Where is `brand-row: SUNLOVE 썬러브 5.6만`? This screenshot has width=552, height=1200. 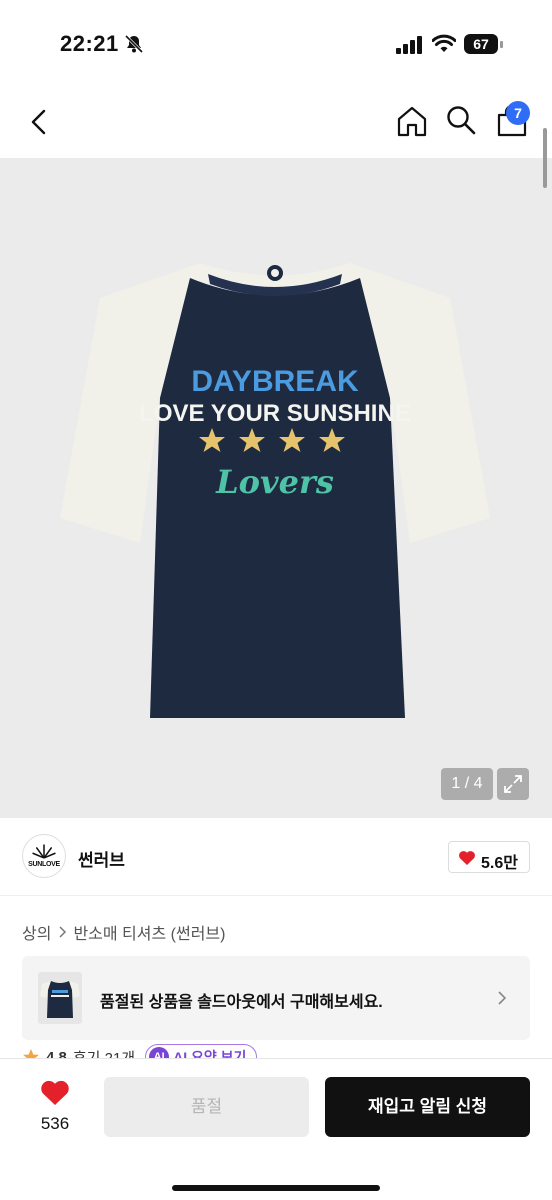 brand-row: SUNLOVE 썬러브 5.6만 is located at coordinates (276, 858).